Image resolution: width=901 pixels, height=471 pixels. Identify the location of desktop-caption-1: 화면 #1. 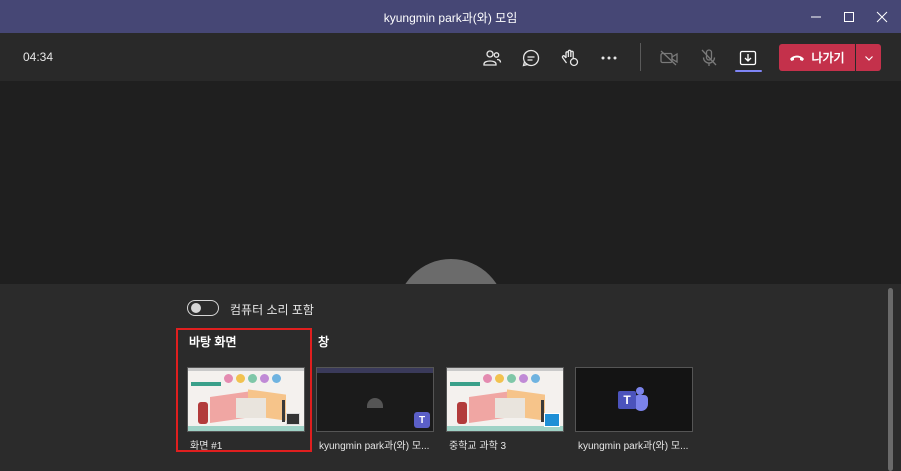
(206, 446).